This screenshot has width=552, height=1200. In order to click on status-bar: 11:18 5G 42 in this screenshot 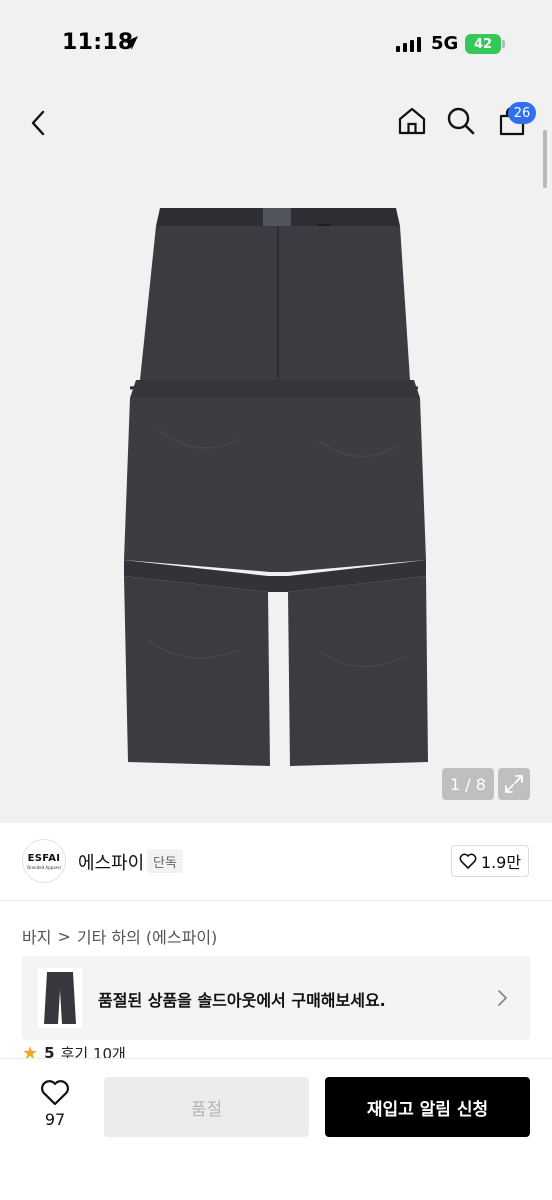, I will do `click(276, 45)`.